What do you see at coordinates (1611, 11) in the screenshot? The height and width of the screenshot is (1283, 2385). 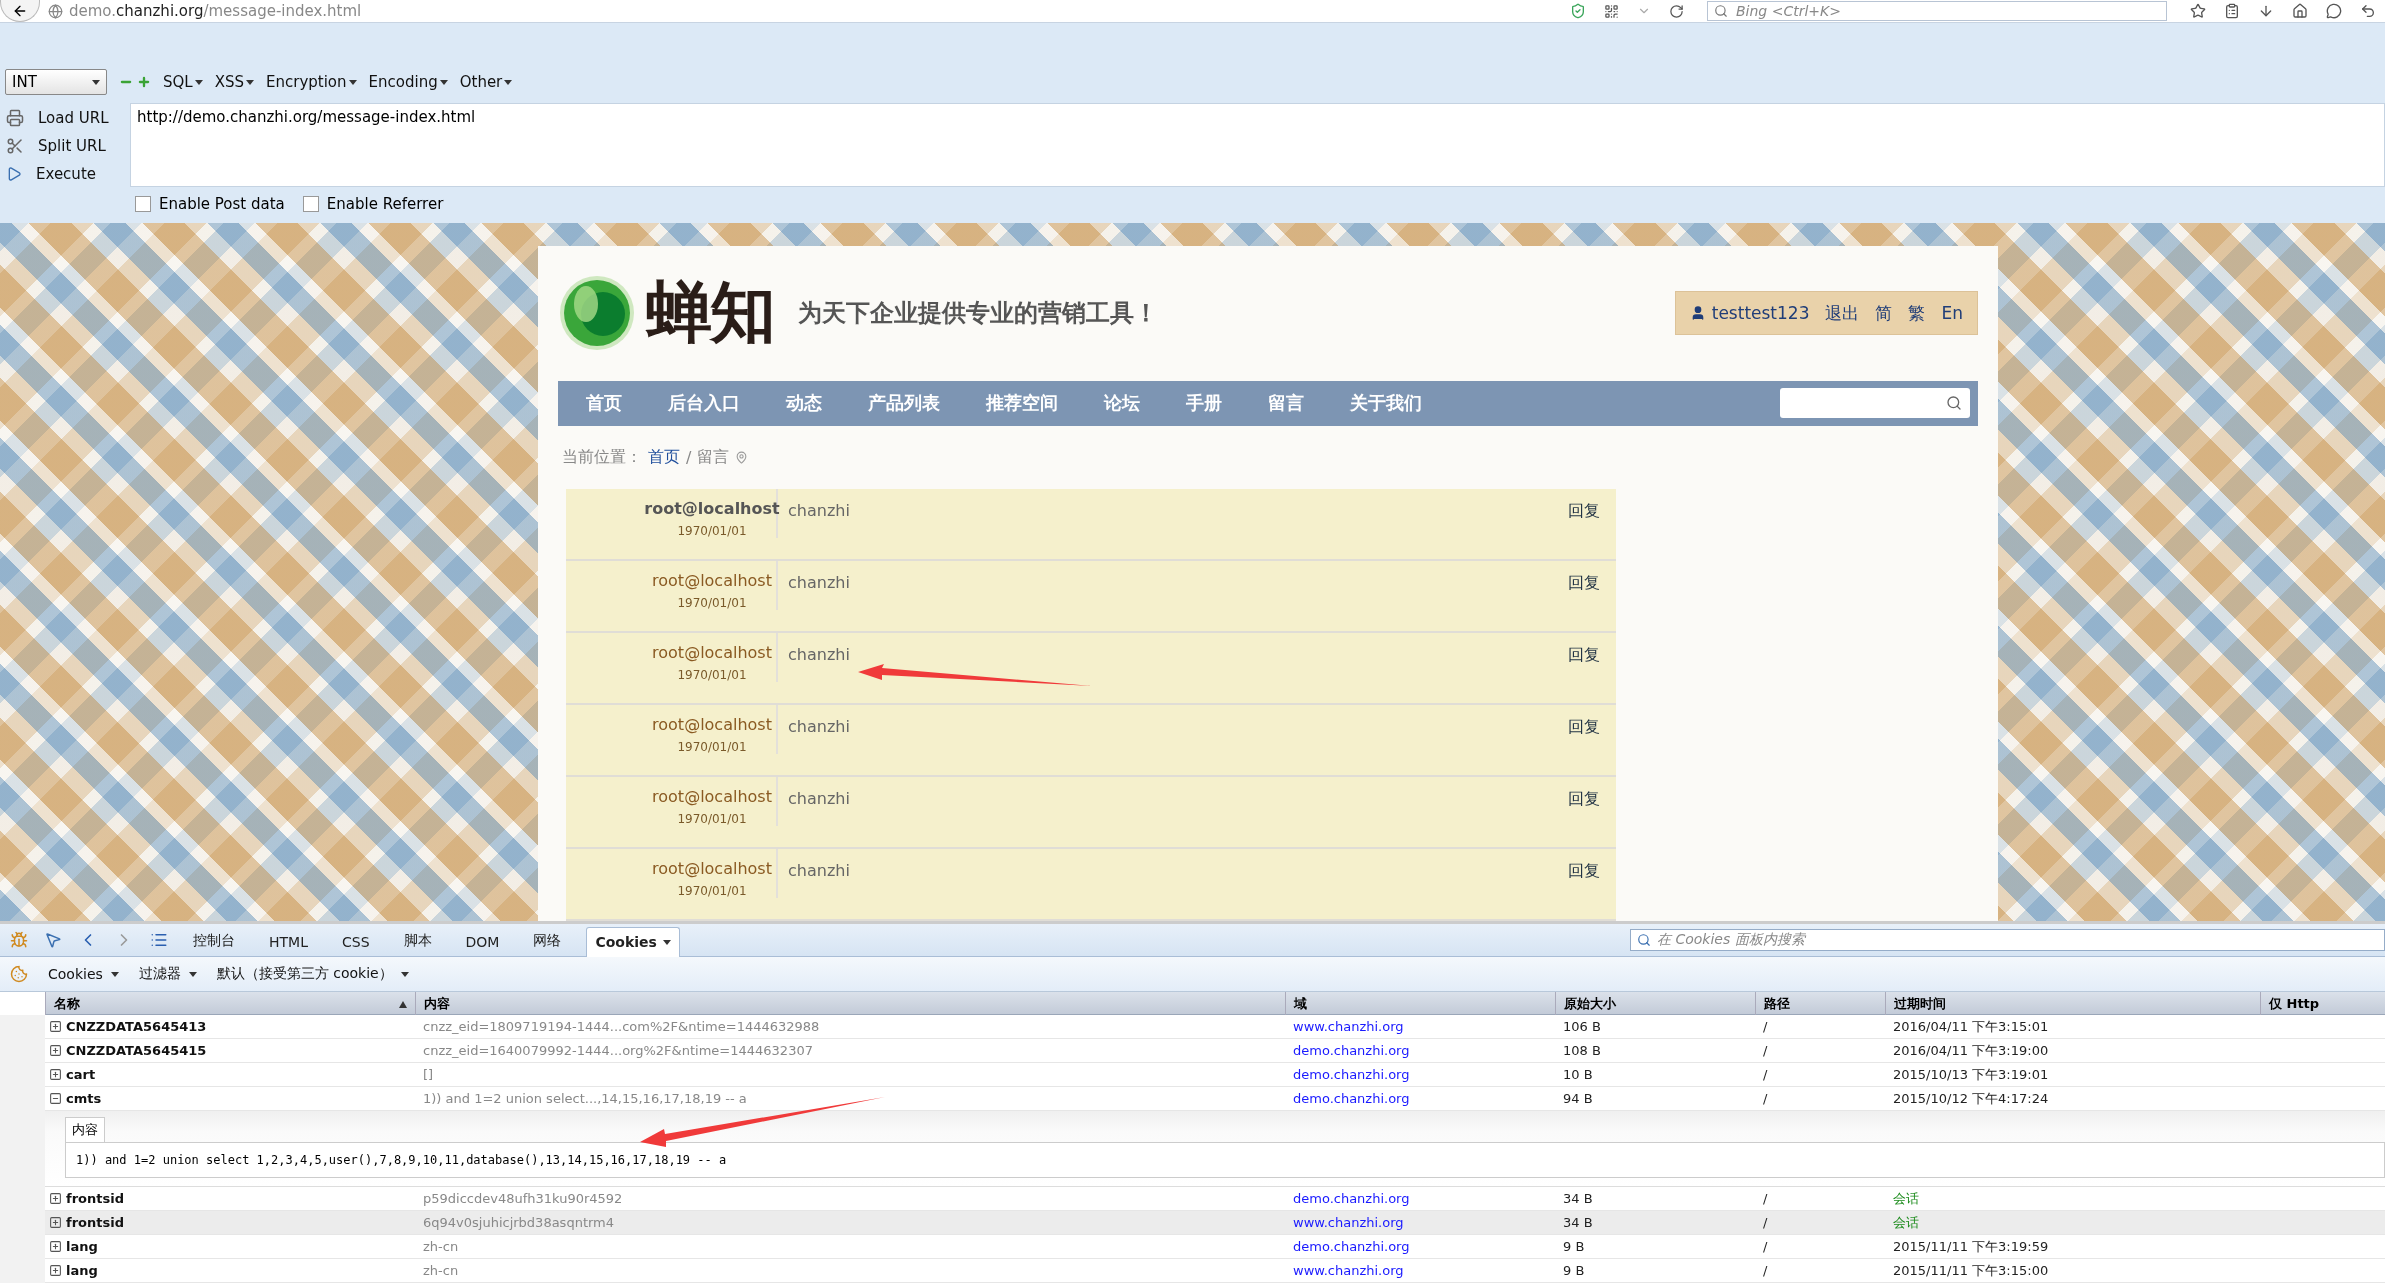 I see `qr-code-icon` at bounding box center [1611, 11].